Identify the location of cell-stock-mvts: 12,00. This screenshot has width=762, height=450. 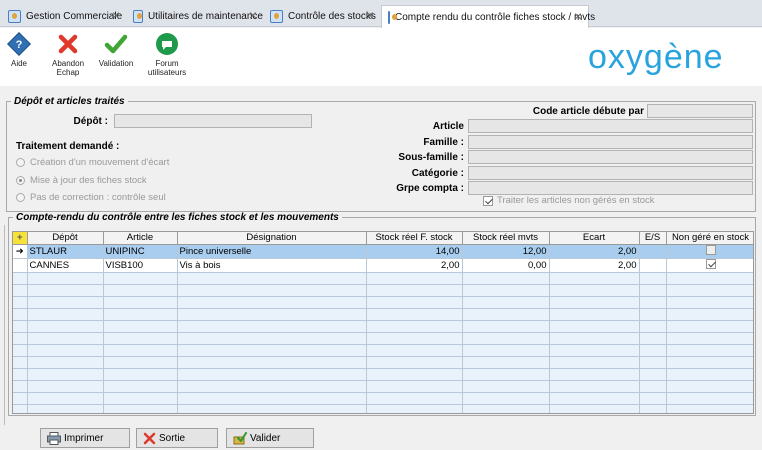
(506, 251).